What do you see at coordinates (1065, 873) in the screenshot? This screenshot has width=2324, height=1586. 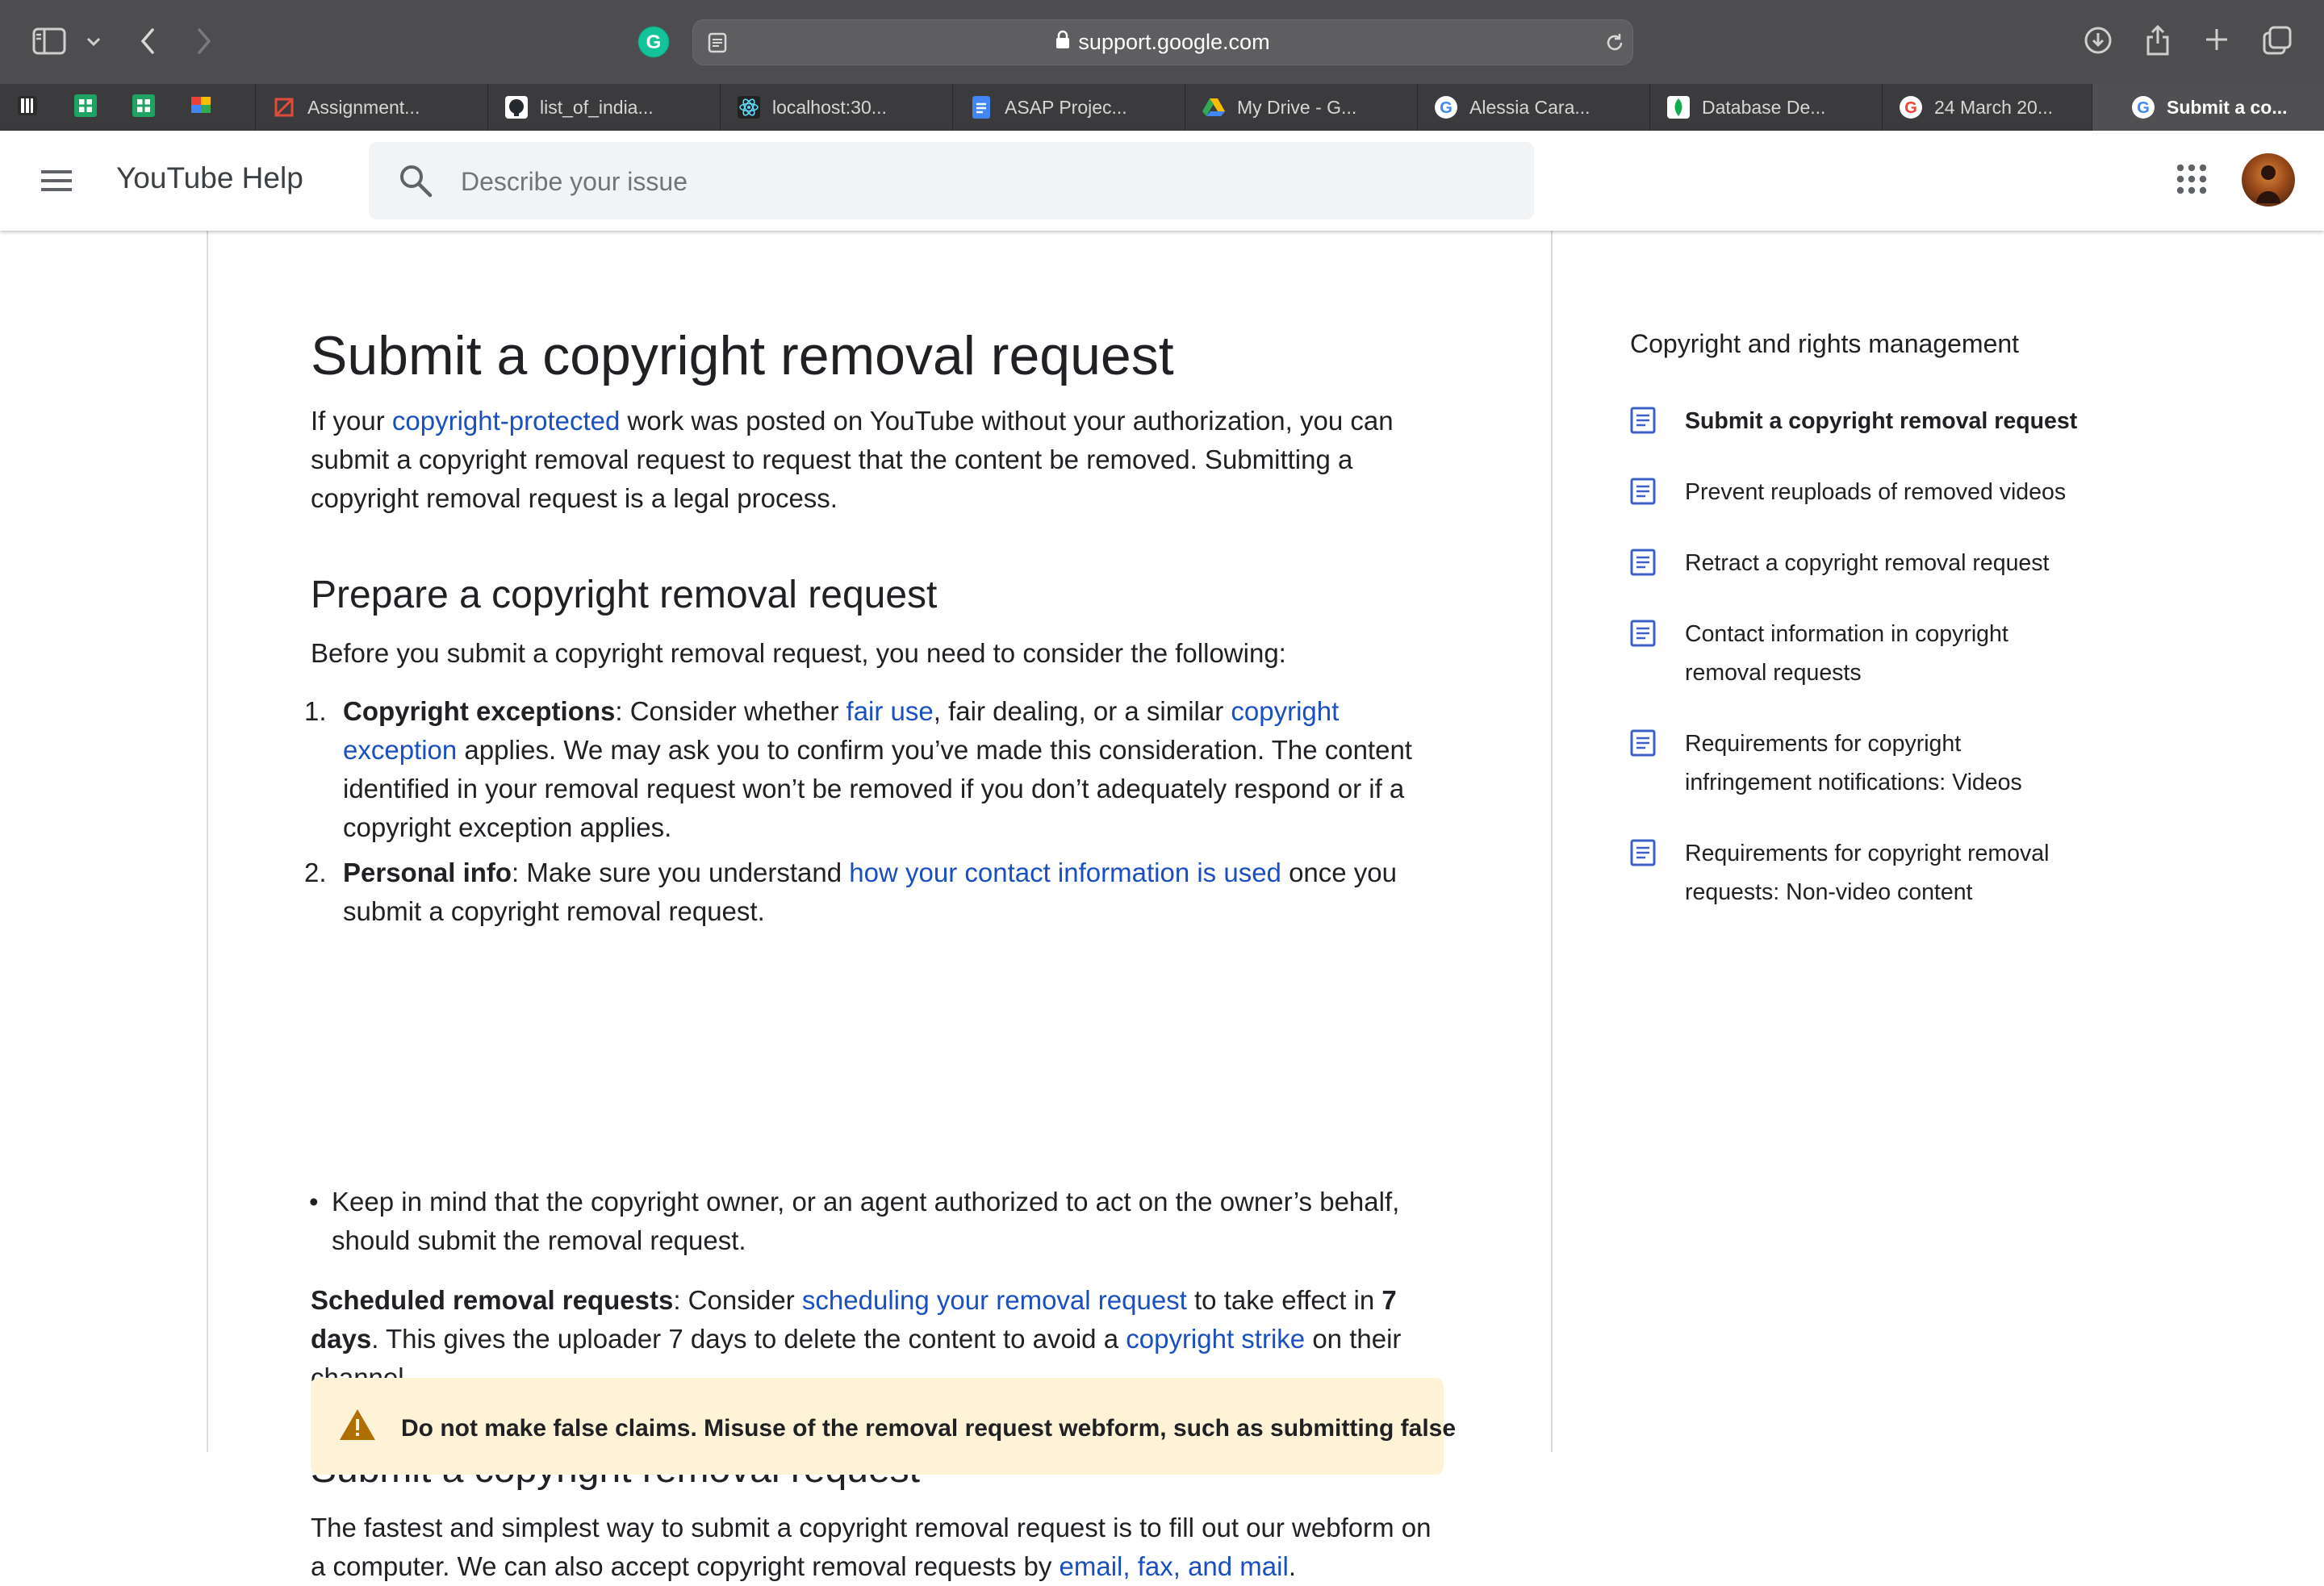 I see `contact-info-link: how your contact information is used` at bounding box center [1065, 873].